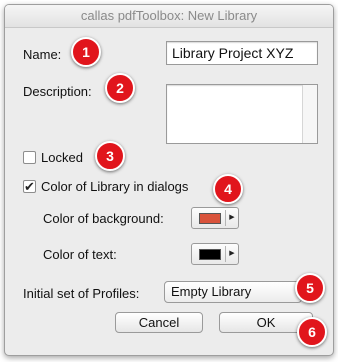 The width and height of the screenshot is (338, 362). I want to click on annotation-badge-2: 2, so click(120, 88).